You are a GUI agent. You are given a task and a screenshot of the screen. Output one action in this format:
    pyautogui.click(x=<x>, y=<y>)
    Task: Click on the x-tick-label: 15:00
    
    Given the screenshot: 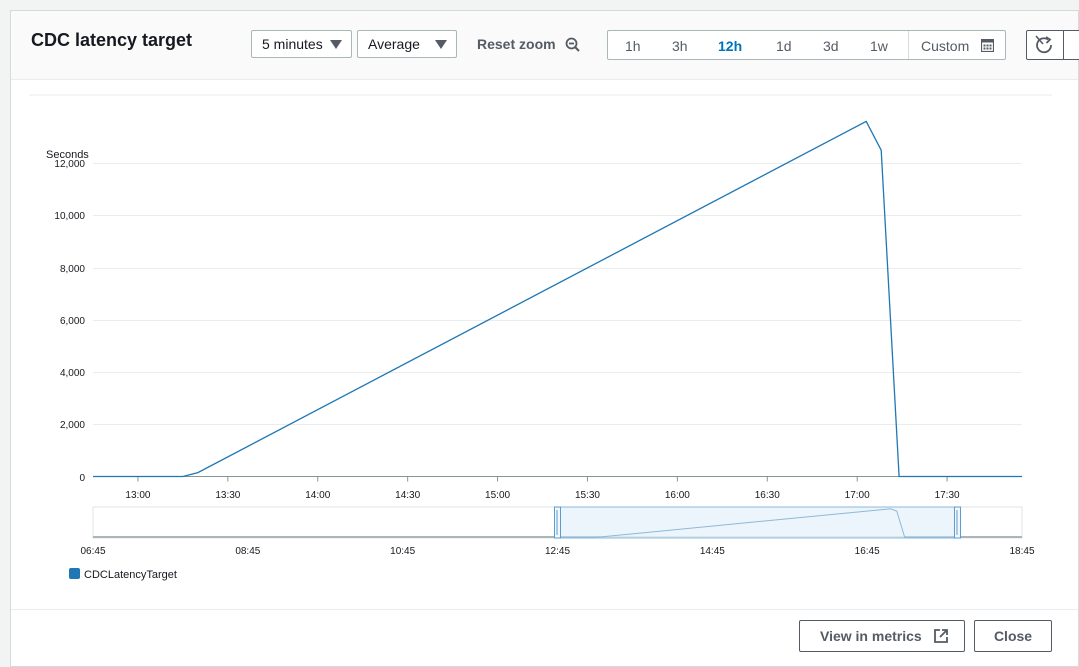 What is the action you would take?
    pyautogui.click(x=497, y=495)
    